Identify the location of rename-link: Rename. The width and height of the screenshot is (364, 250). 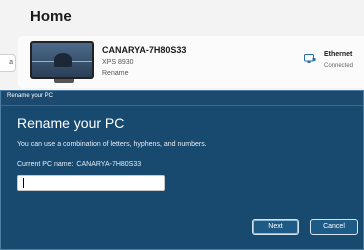
(115, 73).